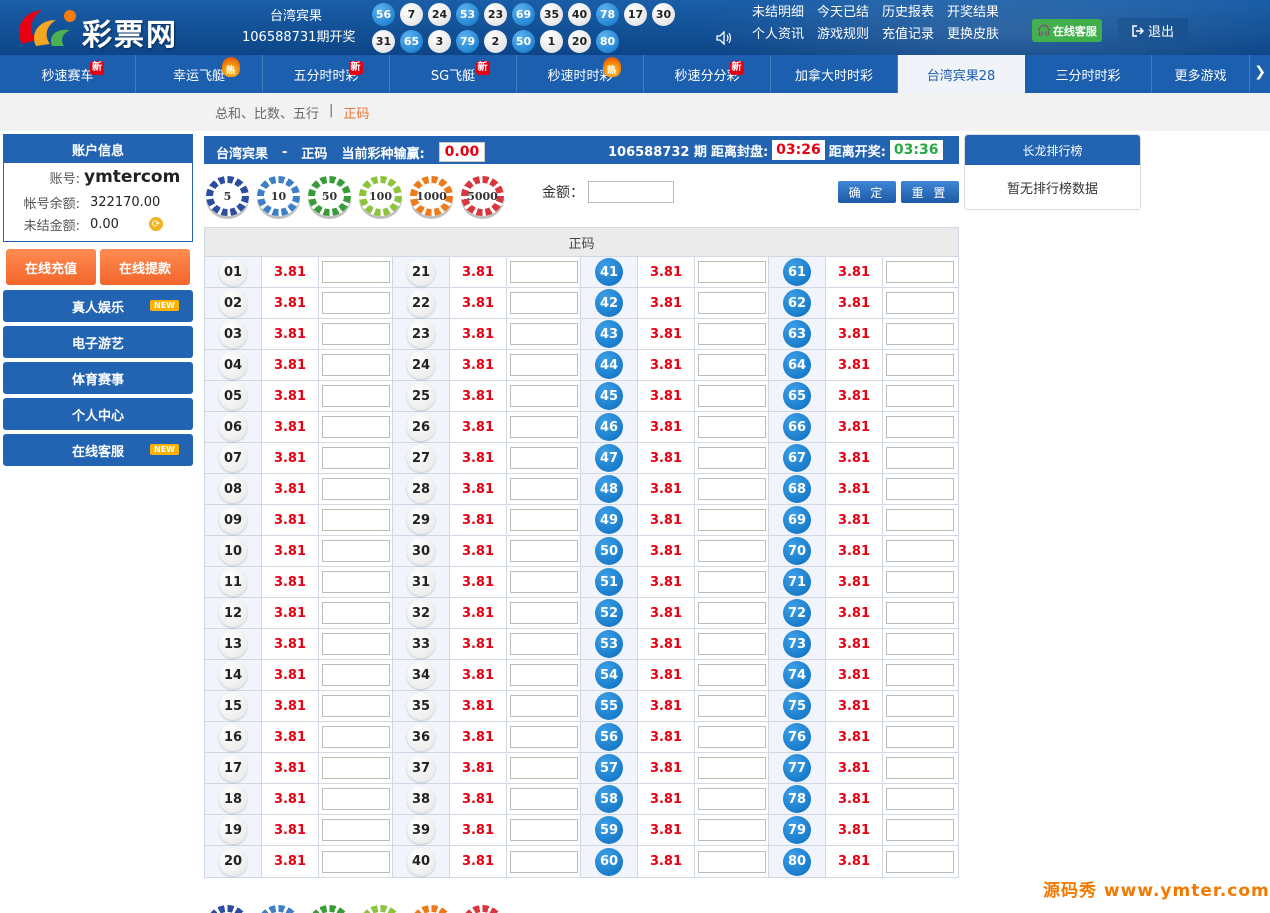 The height and width of the screenshot is (913, 1270). Describe the element at coordinates (421, 737) in the screenshot. I see `number-ball-36: 36` at that location.